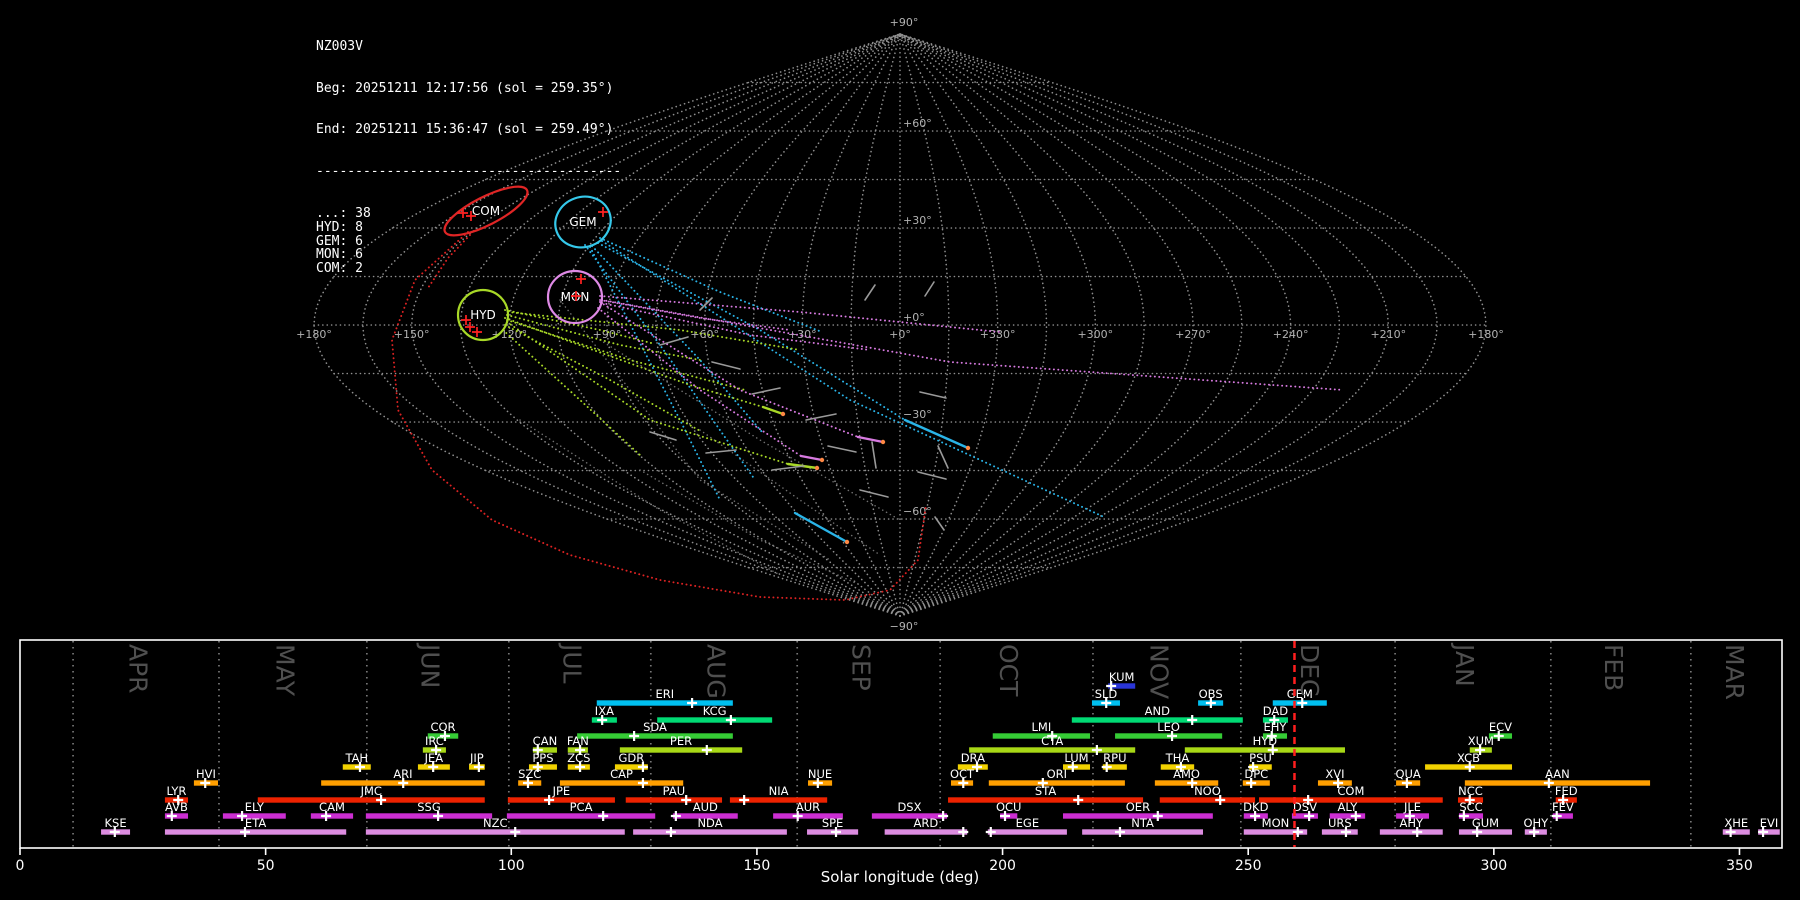  What do you see at coordinates (709, 823) in the screenshot?
I see `shower-label-NDA: NDA` at bounding box center [709, 823].